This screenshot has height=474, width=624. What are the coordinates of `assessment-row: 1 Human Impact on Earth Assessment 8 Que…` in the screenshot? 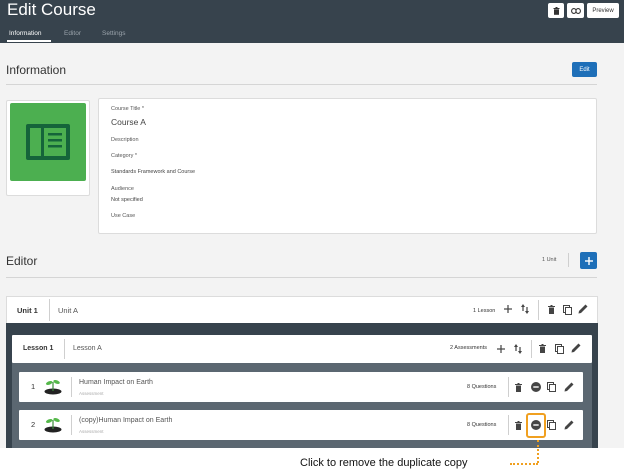 It's located at (301, 387).